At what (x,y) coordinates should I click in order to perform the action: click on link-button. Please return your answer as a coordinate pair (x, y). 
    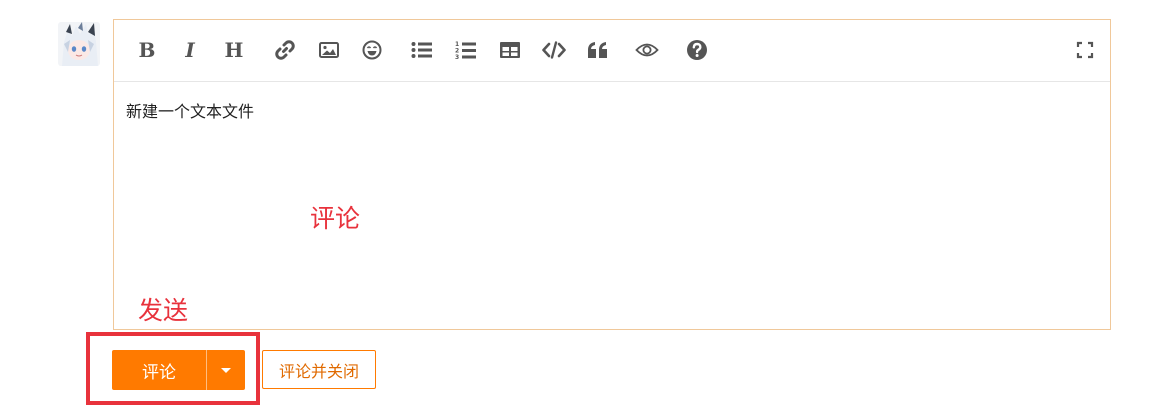
    Looking at the image, I should click on (285, 50).